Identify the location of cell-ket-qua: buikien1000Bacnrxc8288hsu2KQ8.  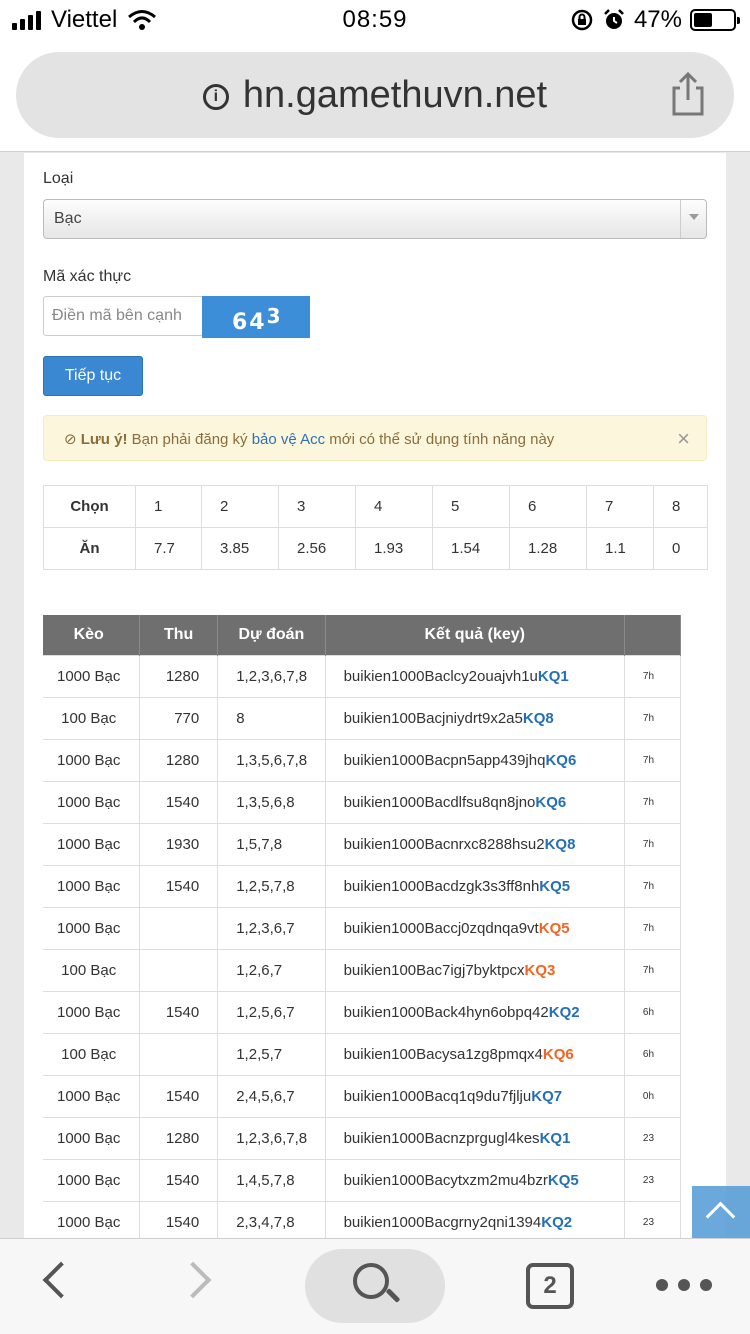
(474, 844).